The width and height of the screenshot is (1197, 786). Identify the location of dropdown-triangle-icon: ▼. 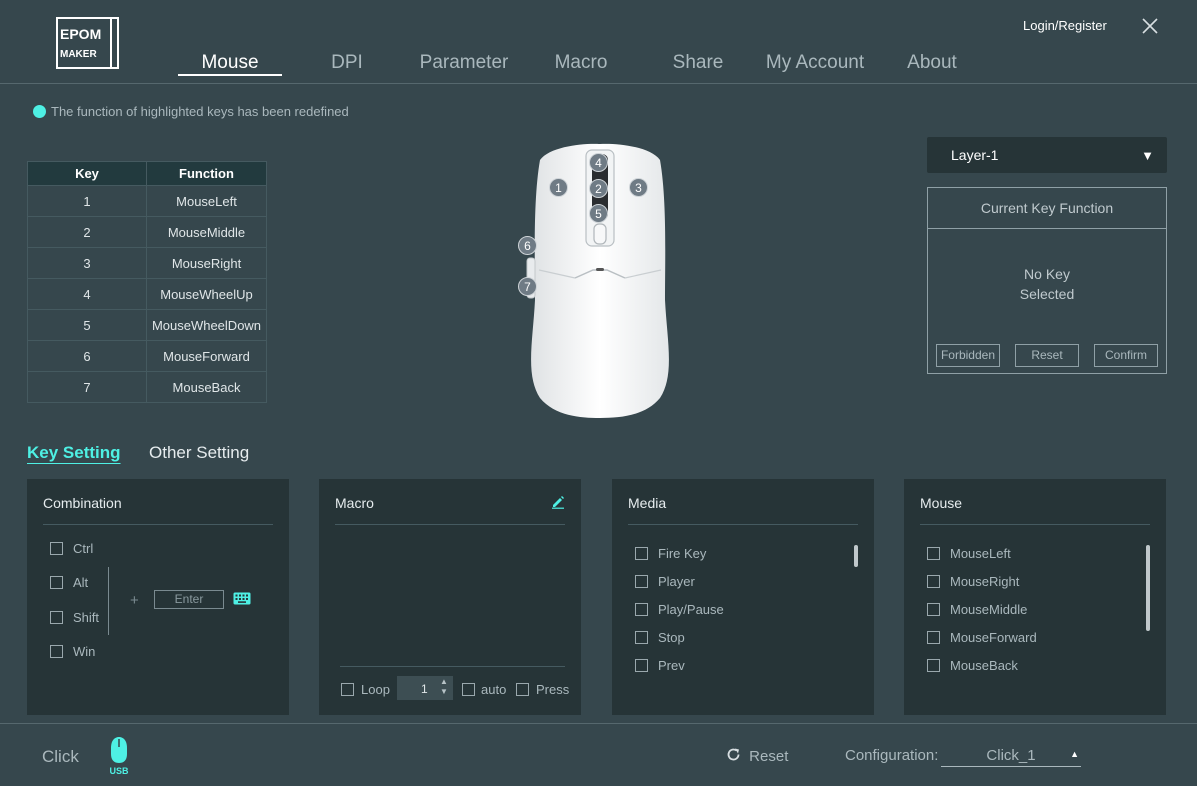
(1147, 155).